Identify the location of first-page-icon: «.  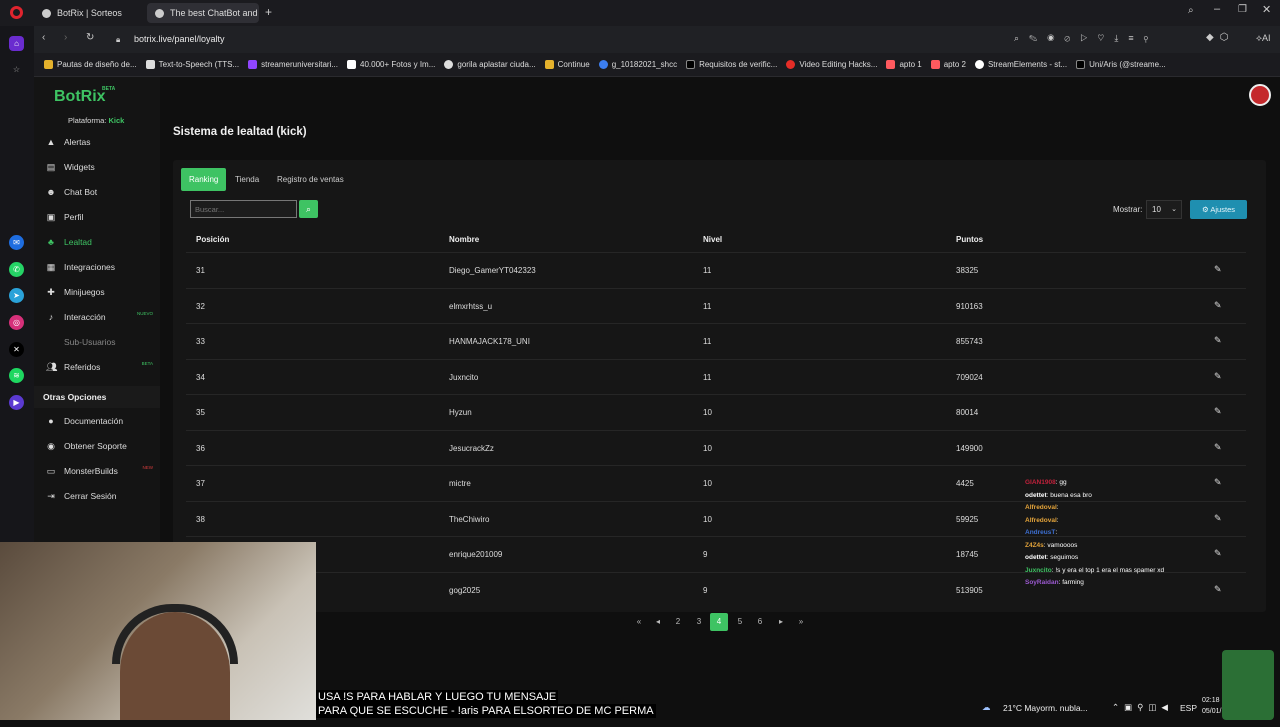
(639, 622).